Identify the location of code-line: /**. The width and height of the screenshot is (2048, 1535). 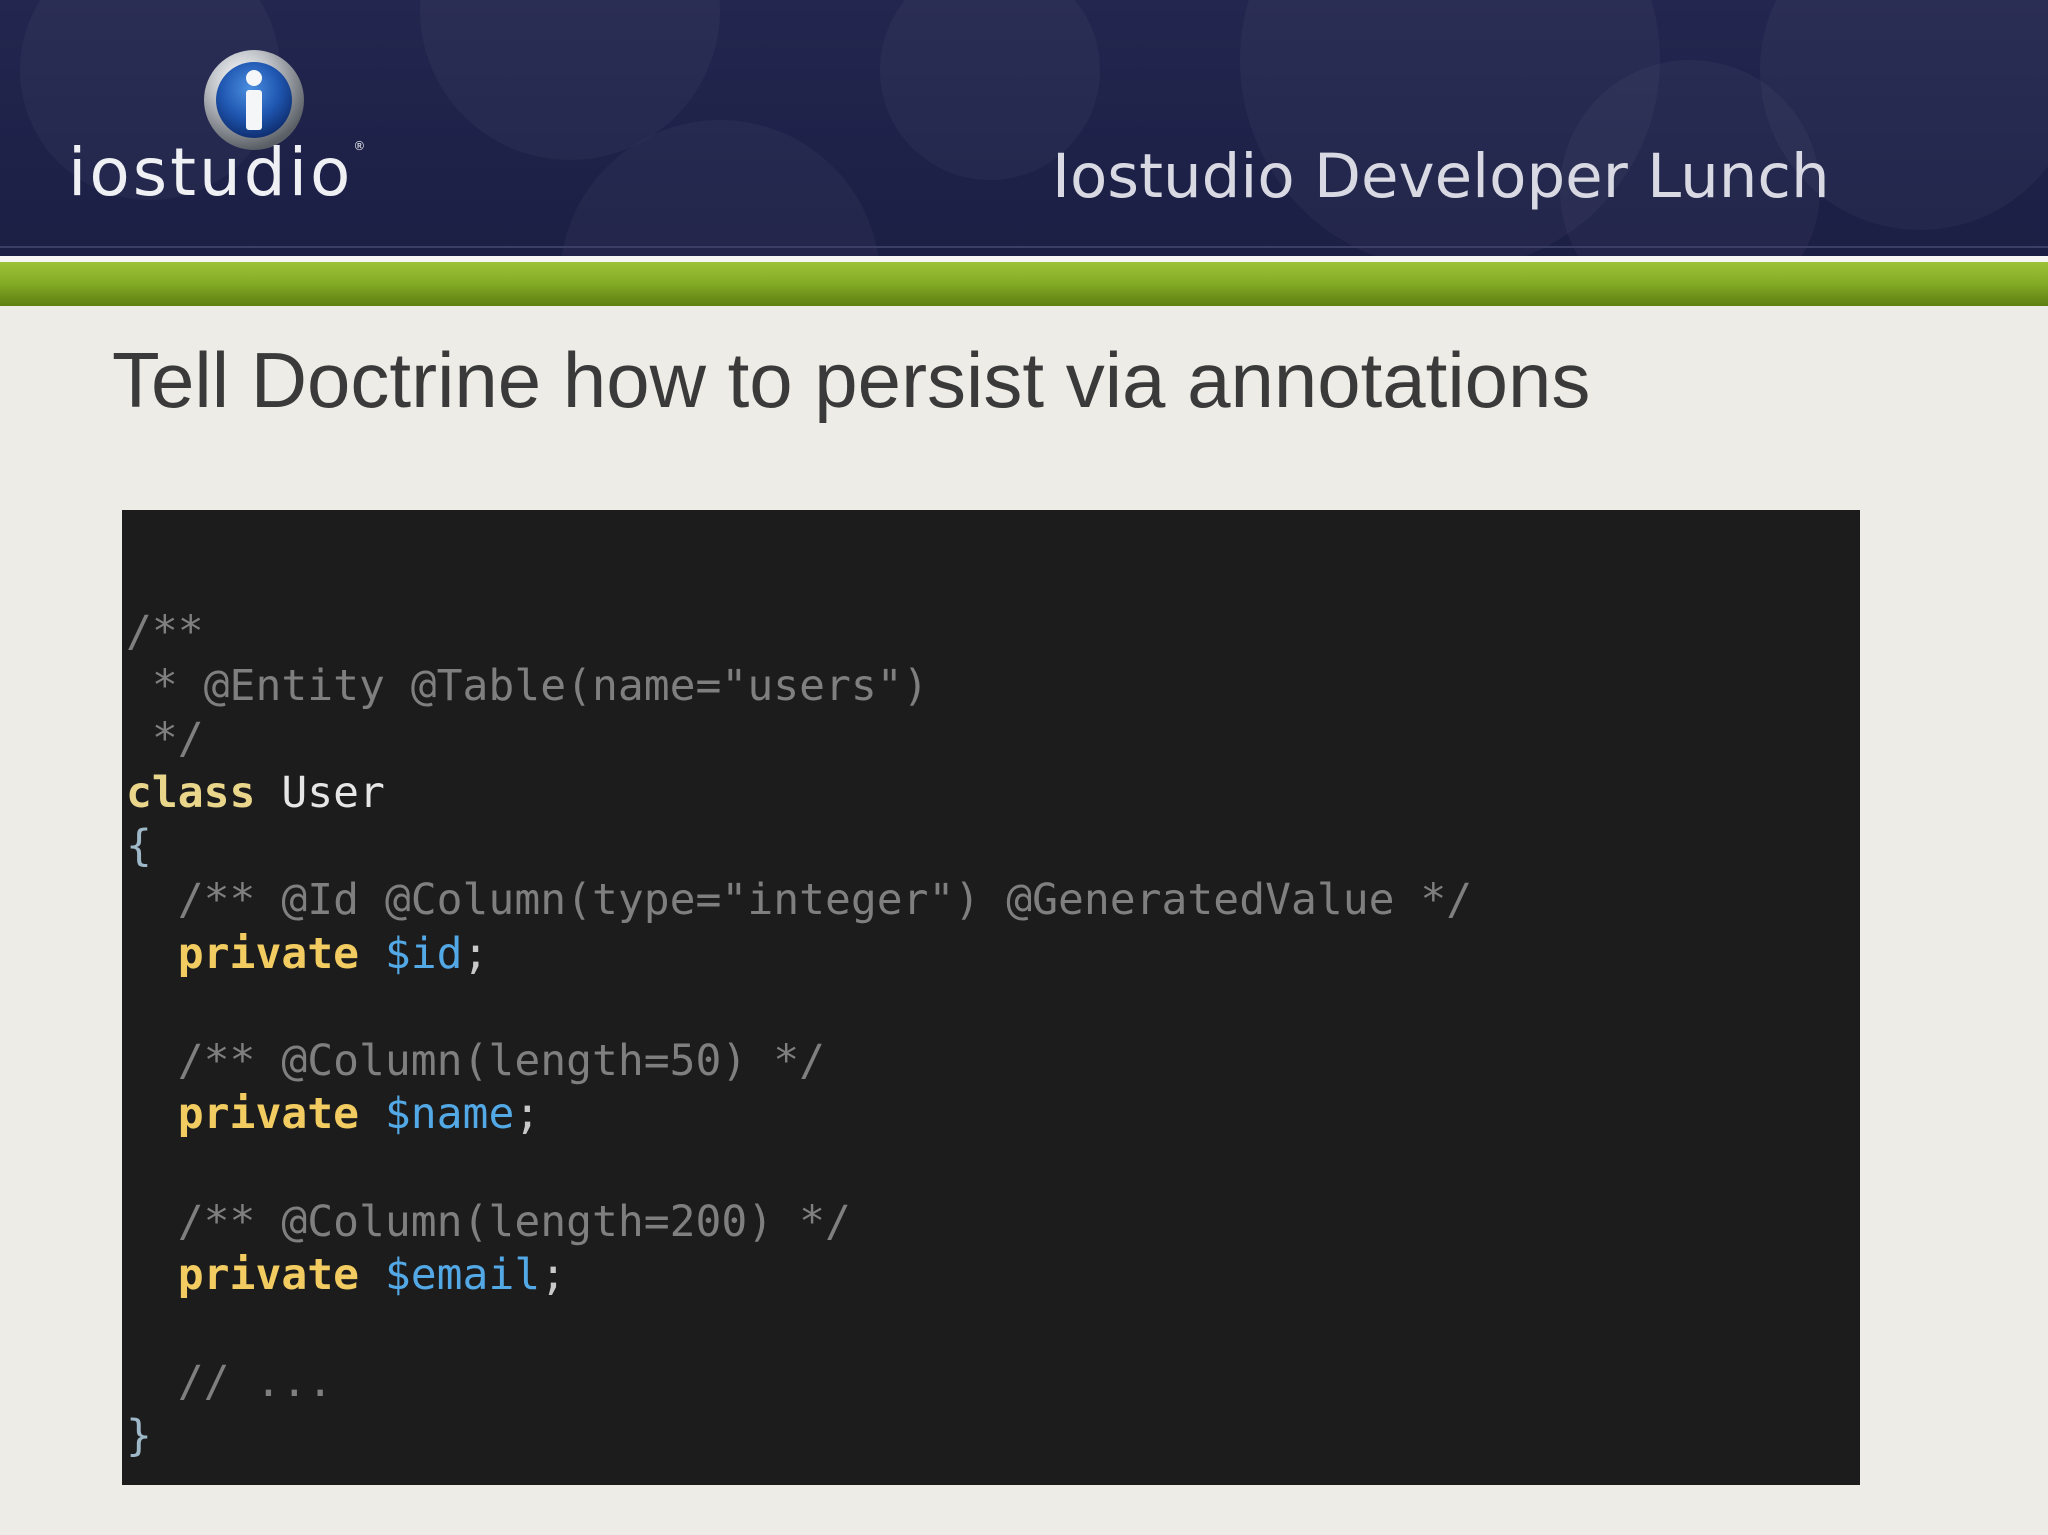
(165, 632).